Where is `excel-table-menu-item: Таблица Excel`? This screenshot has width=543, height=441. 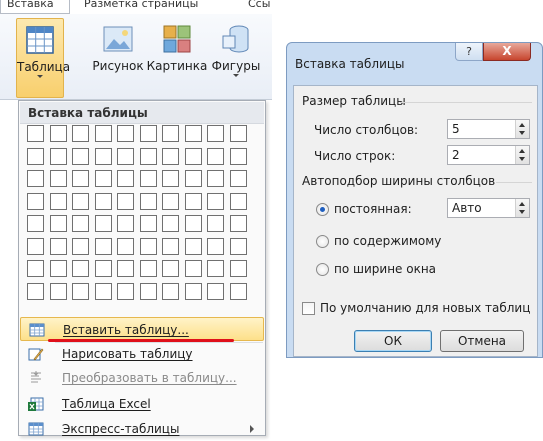 excel-table-menu-item: Таблица Excel is located at coordinates (142, 404).